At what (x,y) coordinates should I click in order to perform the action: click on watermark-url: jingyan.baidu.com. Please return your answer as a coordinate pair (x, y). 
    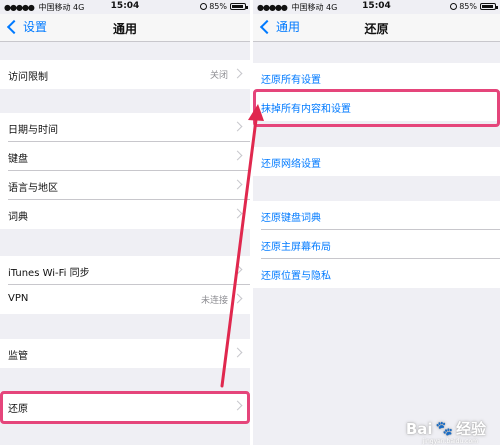
    Looking at the image, I should click on (450, 441).